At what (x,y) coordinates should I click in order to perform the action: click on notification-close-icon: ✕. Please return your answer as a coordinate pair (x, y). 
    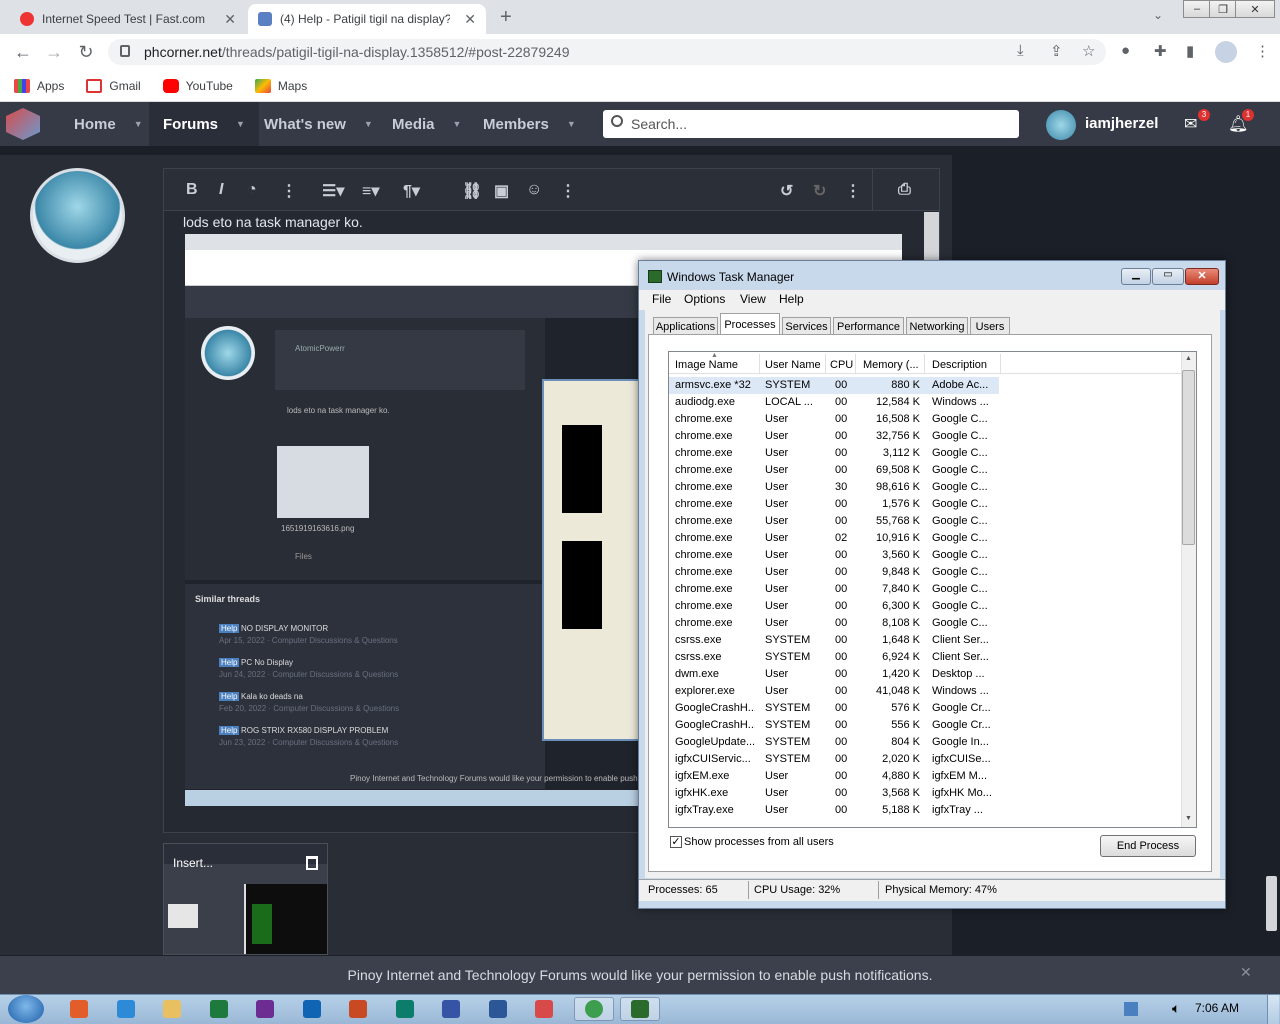
    Looking at the image, I should click on (1246, 972).